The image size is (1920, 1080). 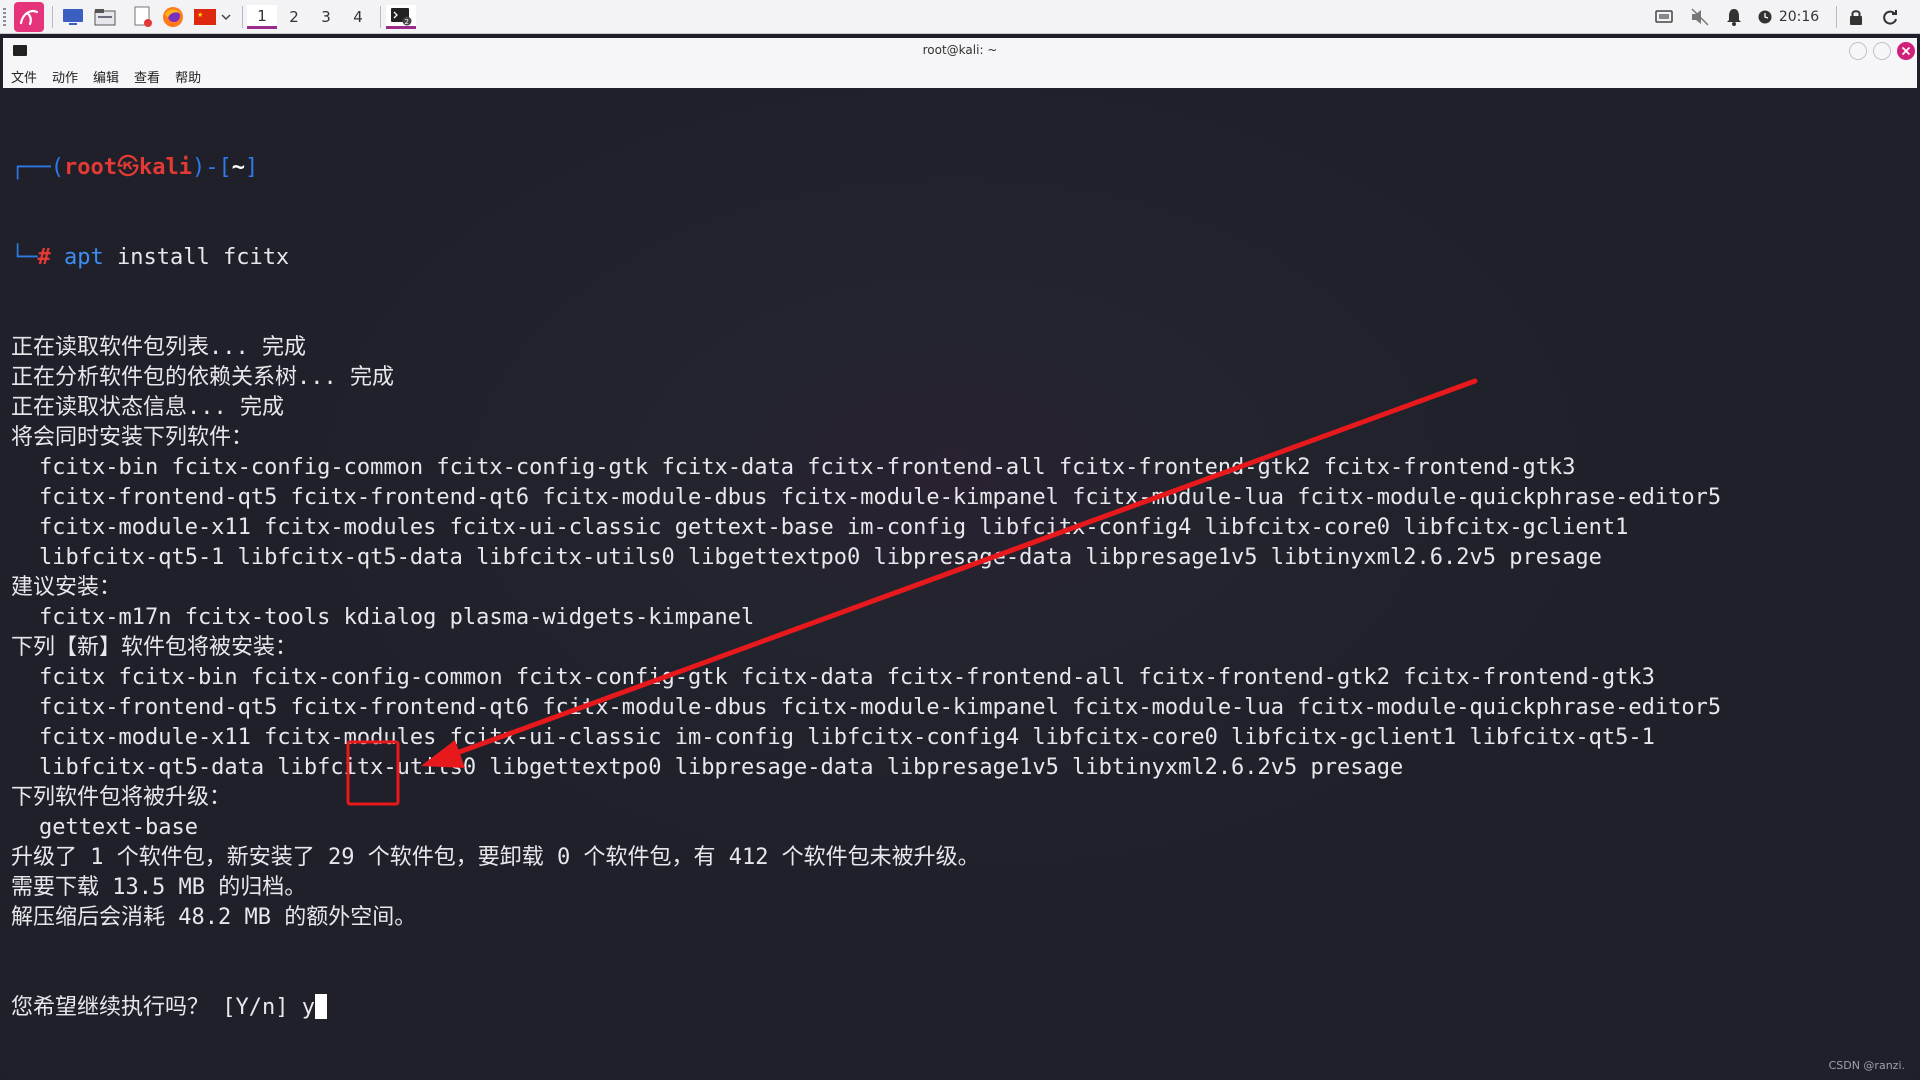 What do you see at coordinates (1882, 51) in the screenshot?
I see `maximize-button` at bounding box center [1882, 51].